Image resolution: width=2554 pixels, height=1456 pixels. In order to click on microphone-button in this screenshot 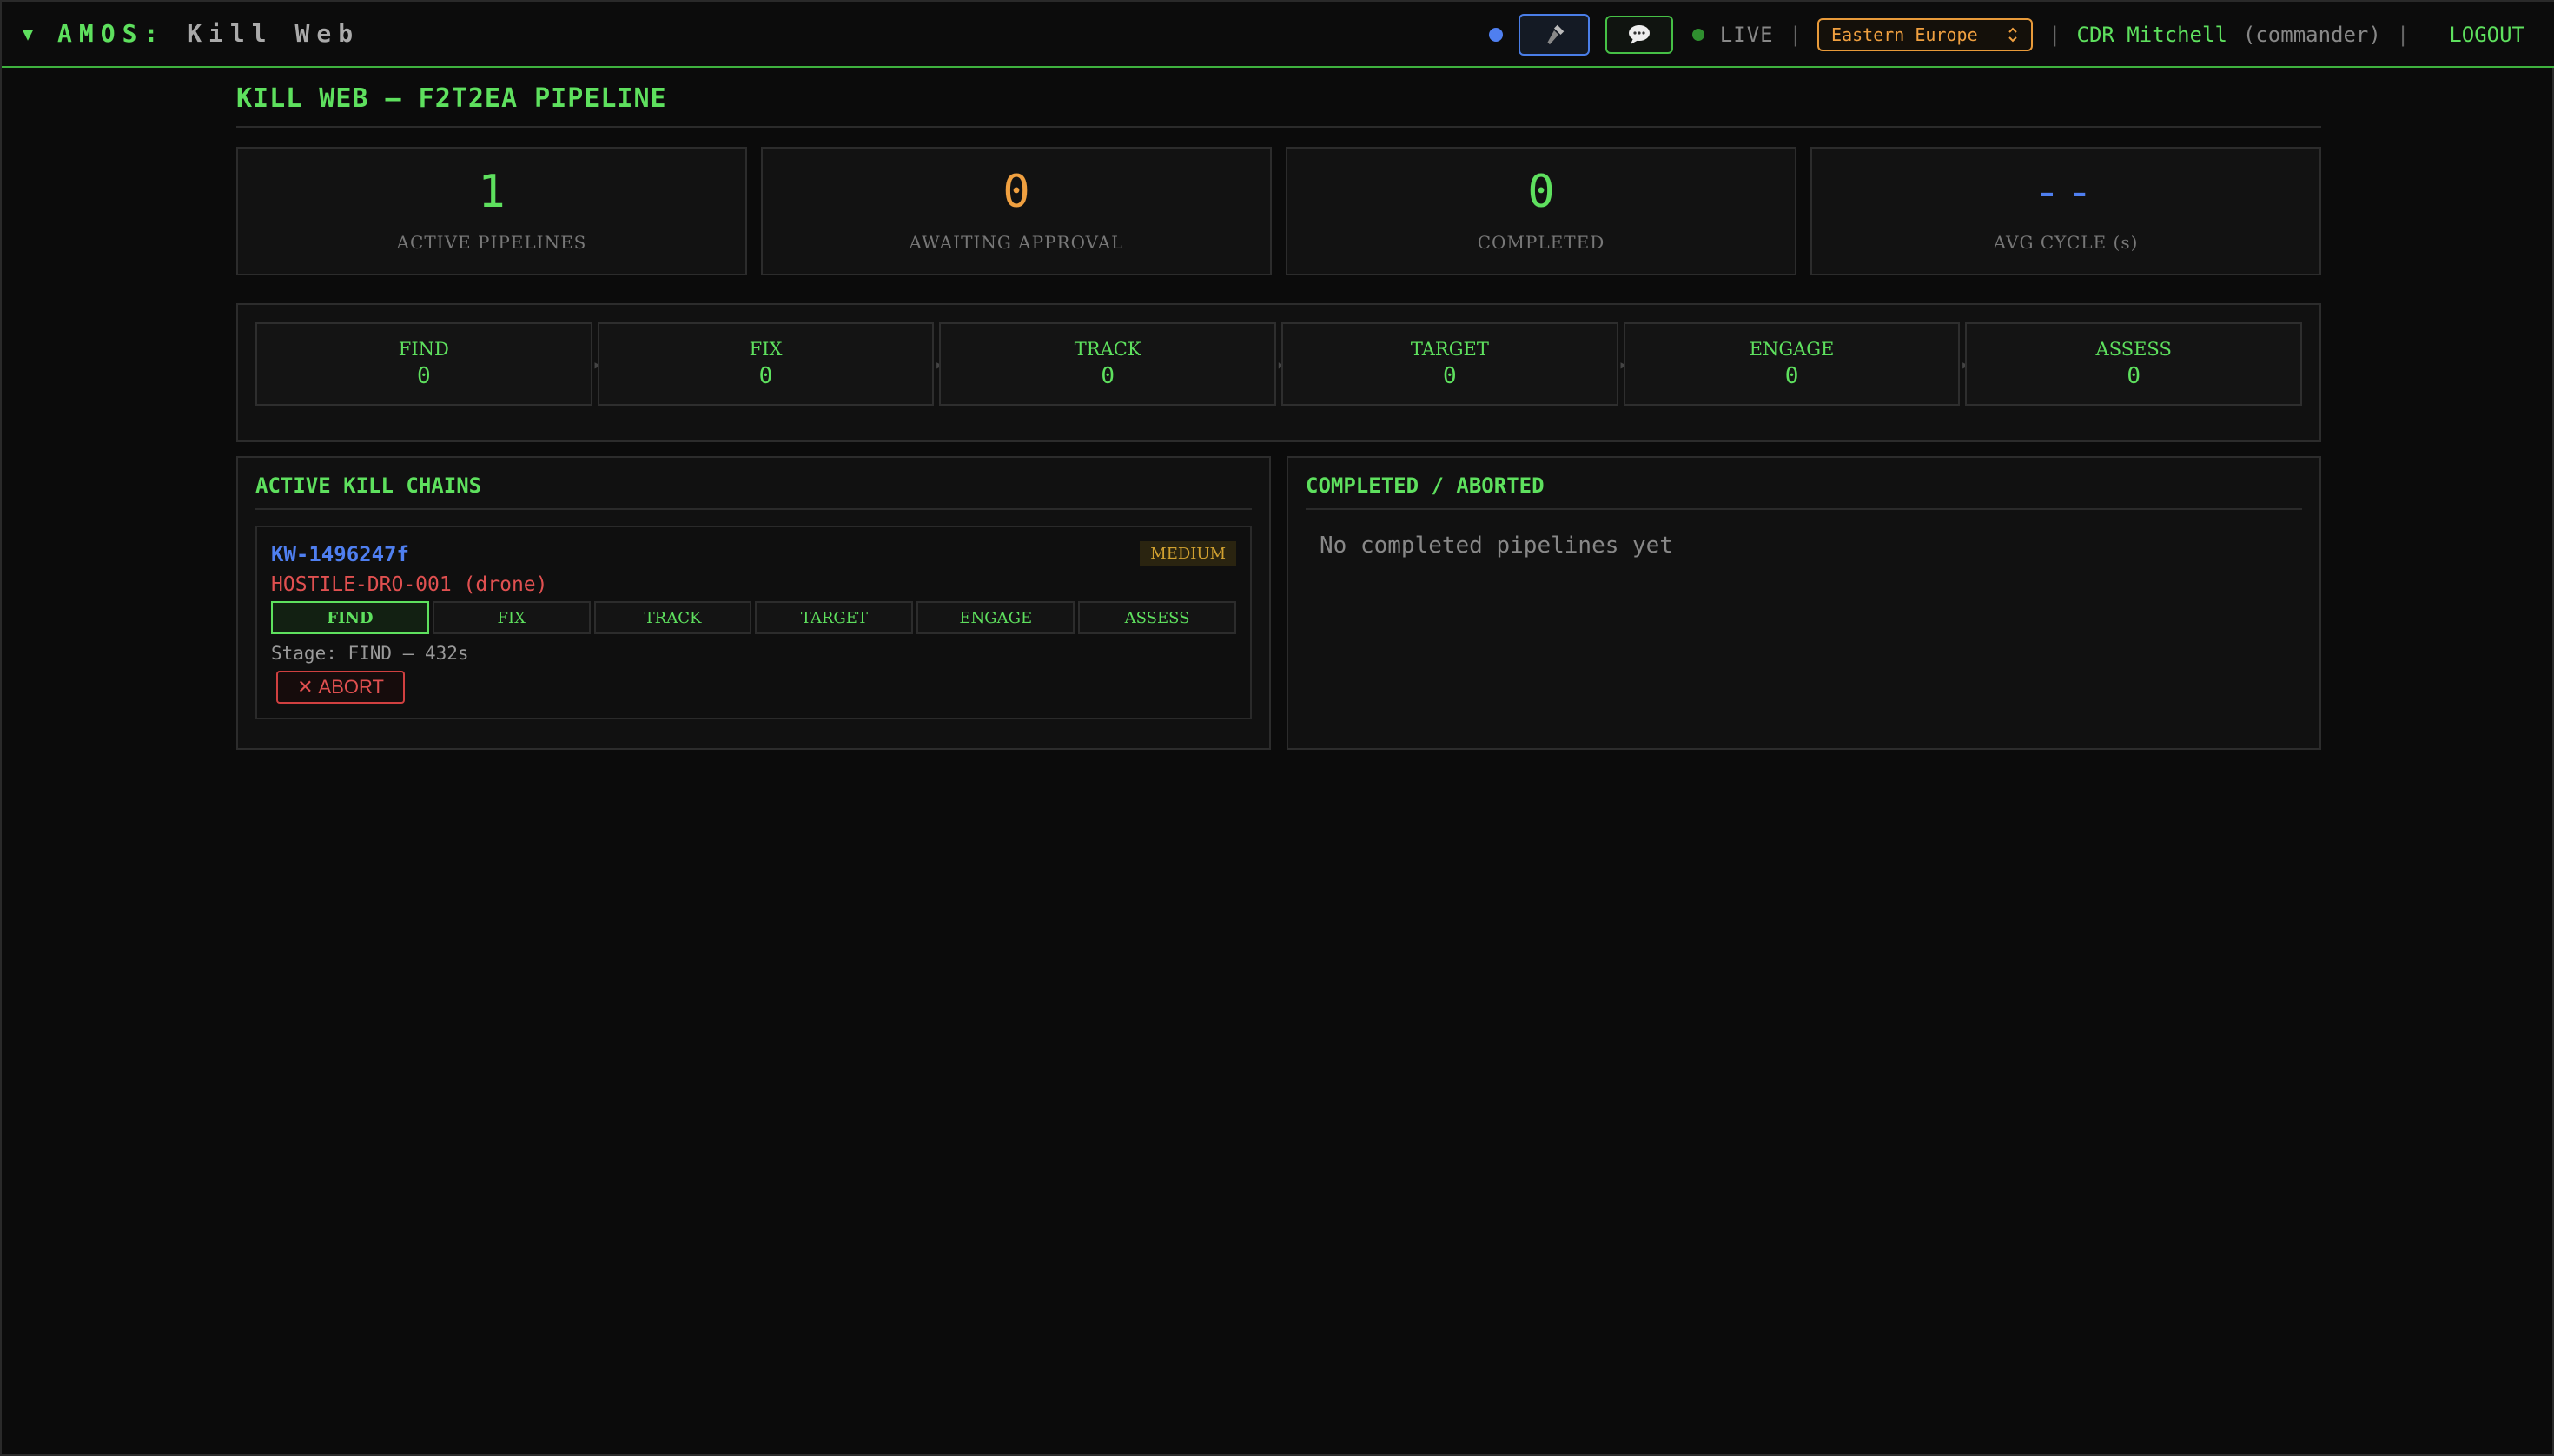, I will do `click(1554, 35)`.